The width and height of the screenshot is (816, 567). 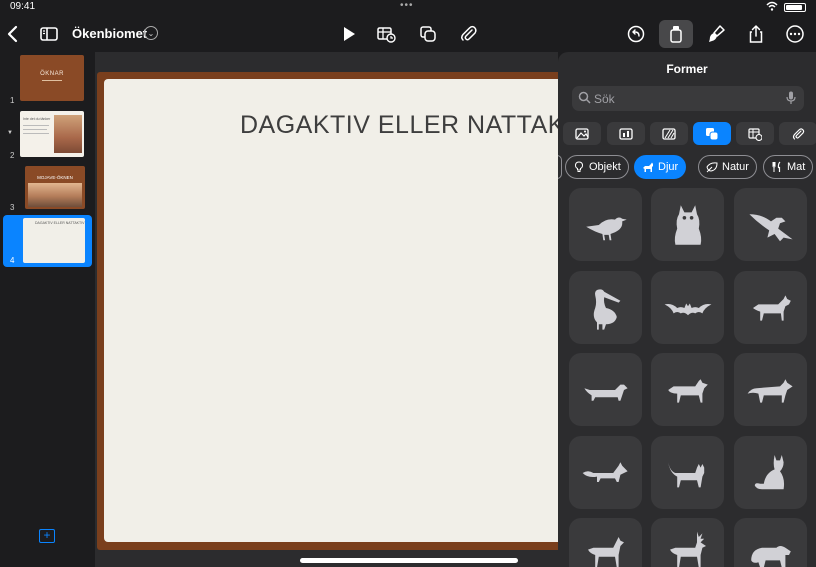 I want to click on status-bar: 09:41 •••, so click(x=408, y=7).